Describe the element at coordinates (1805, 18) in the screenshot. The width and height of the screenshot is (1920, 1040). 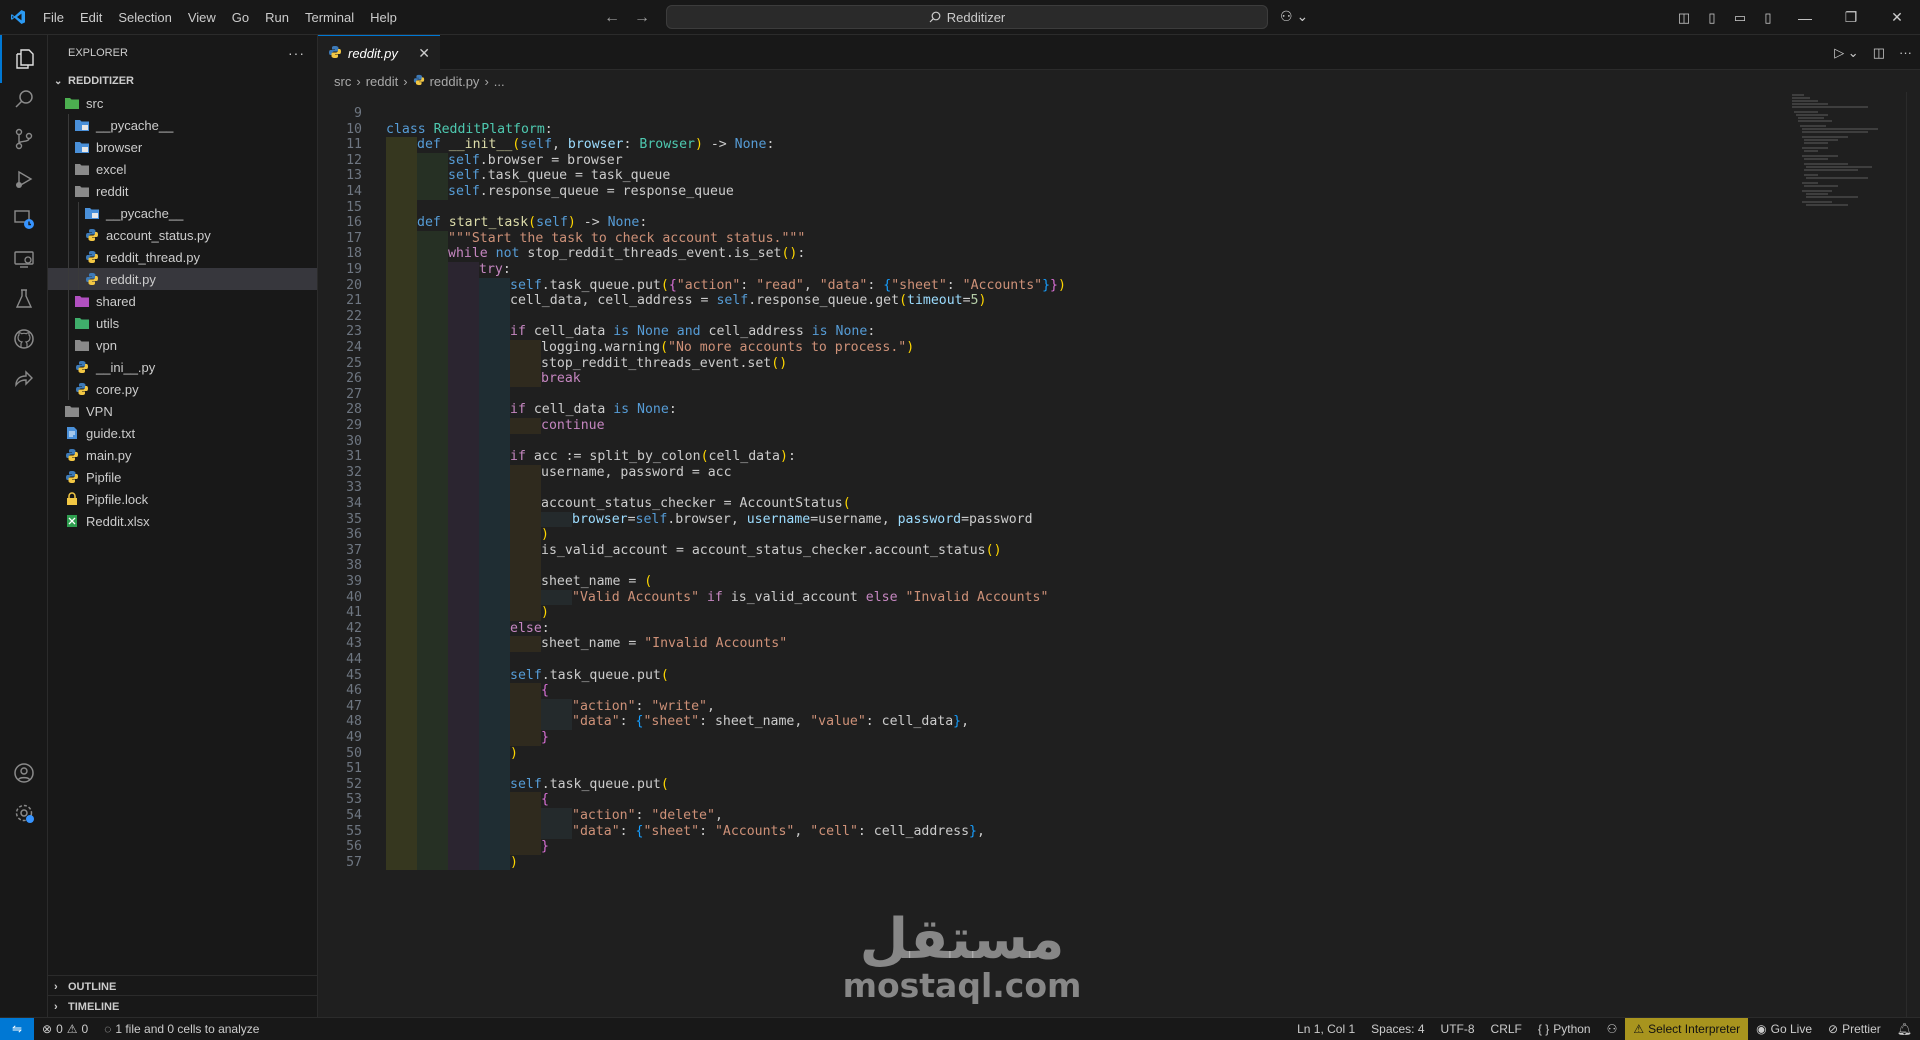
I see `minimize-icon: —` at that location.